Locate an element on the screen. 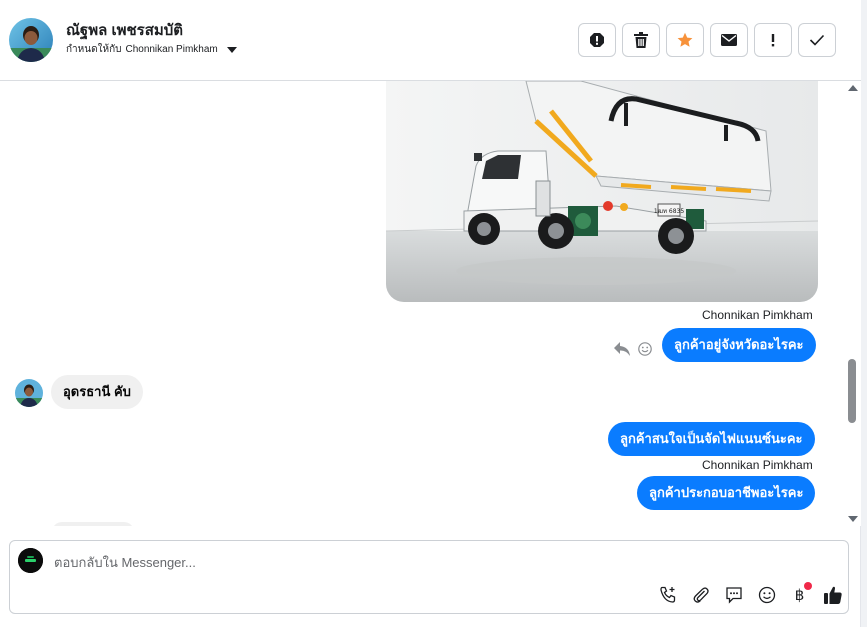 This screenshot has width=867, height=627. scroll-down-arrow-icon is located at coordinates (853, 519).